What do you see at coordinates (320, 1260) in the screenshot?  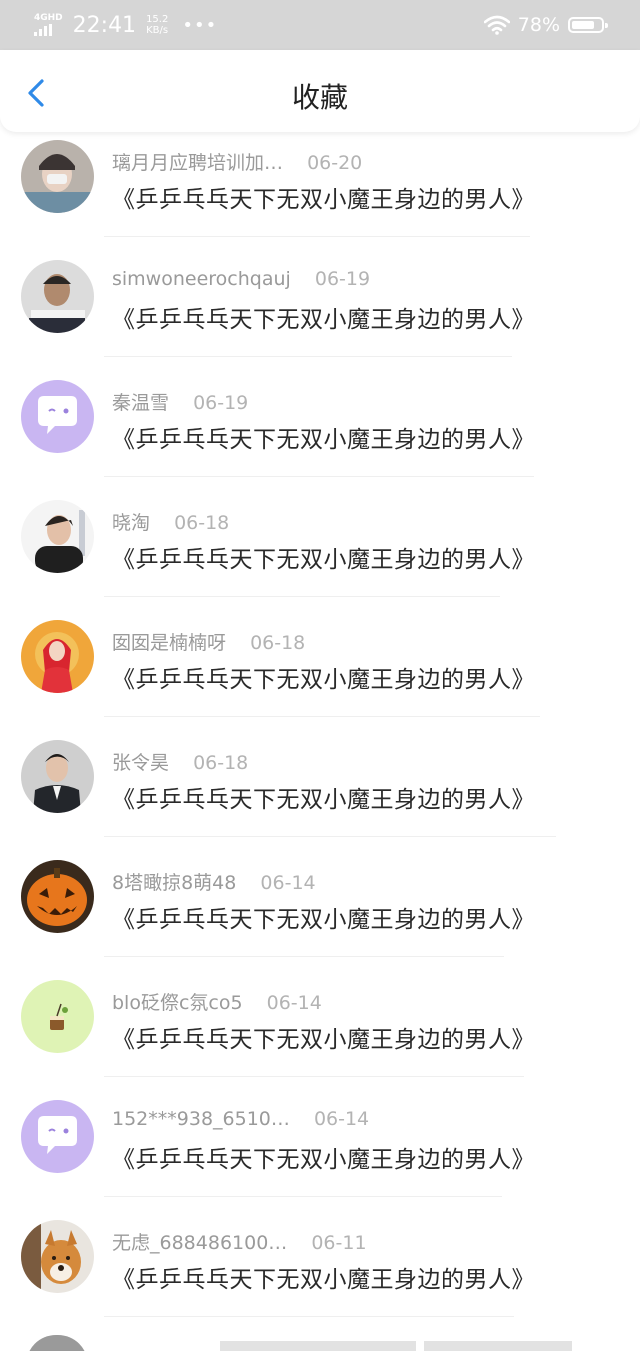 I see `list-item: 无虑_688486100… 06-11 《乒乒乓乓天下无双小魔王身边的男人》` at bounding box center [320, 1260].